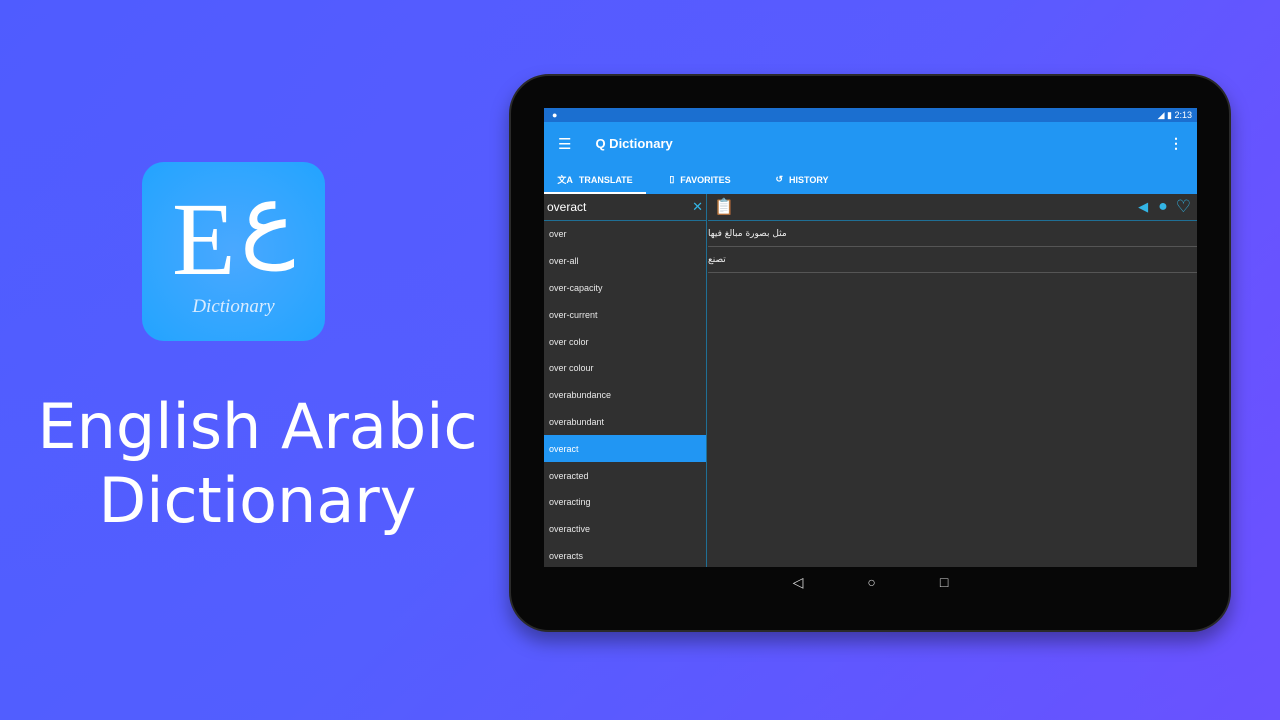 The width and height of the screenshot is (1280, 720). I want to click on tab-translate: 文A TRANSLATE, so click(595, 179).